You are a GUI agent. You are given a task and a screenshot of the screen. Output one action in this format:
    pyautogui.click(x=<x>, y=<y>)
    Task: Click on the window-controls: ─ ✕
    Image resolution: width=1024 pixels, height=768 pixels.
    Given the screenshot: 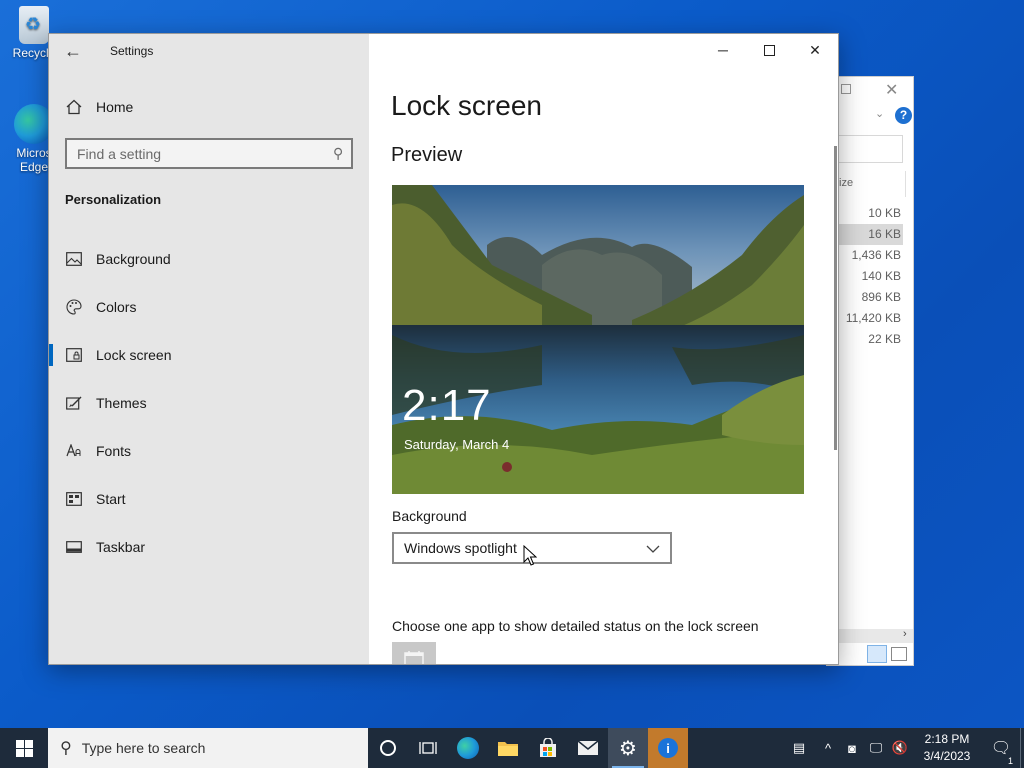 What is the action you would take?
    pyautogui.click(x=769, y=50)
    